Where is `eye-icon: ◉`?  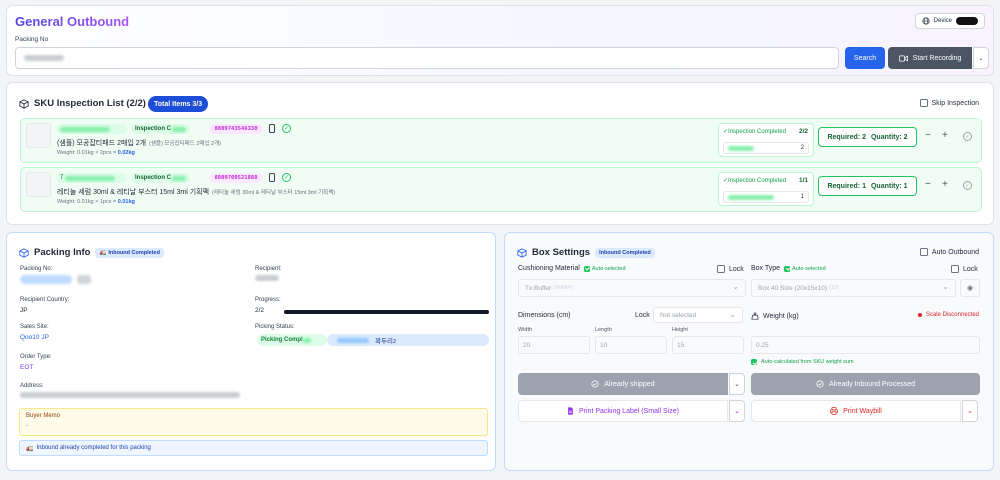
eye-icon: ◉ is located at coordinates (970, 288).